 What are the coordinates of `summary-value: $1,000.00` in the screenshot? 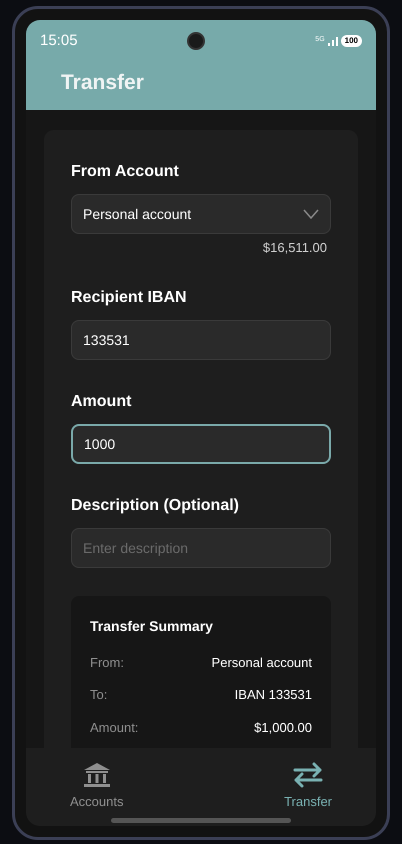 It's located at (283, 727).